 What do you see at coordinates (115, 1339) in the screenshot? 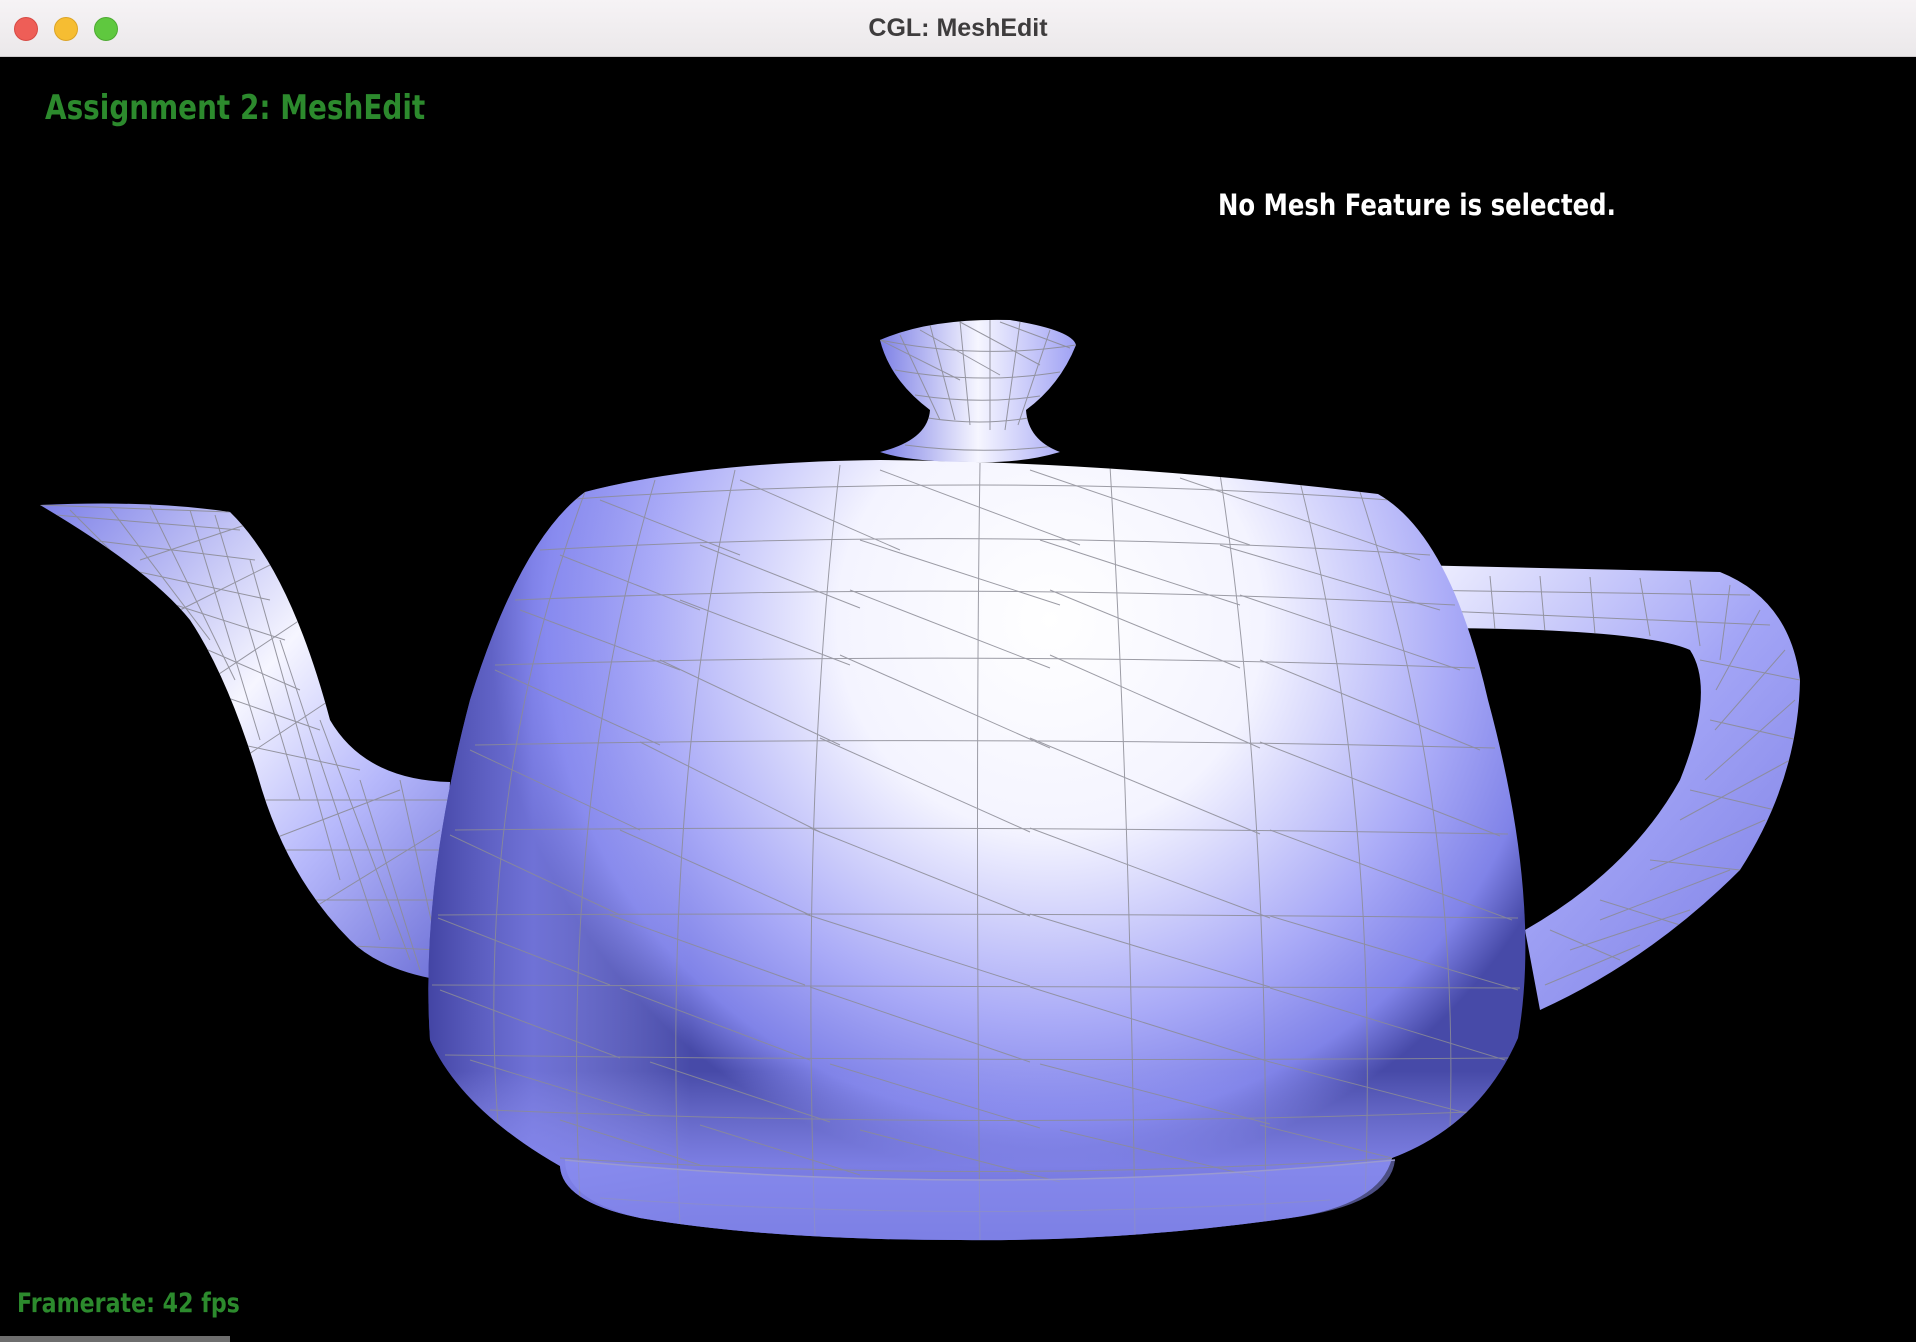
I see `bottom-edge-strip` at bounding box center [115, 1339].